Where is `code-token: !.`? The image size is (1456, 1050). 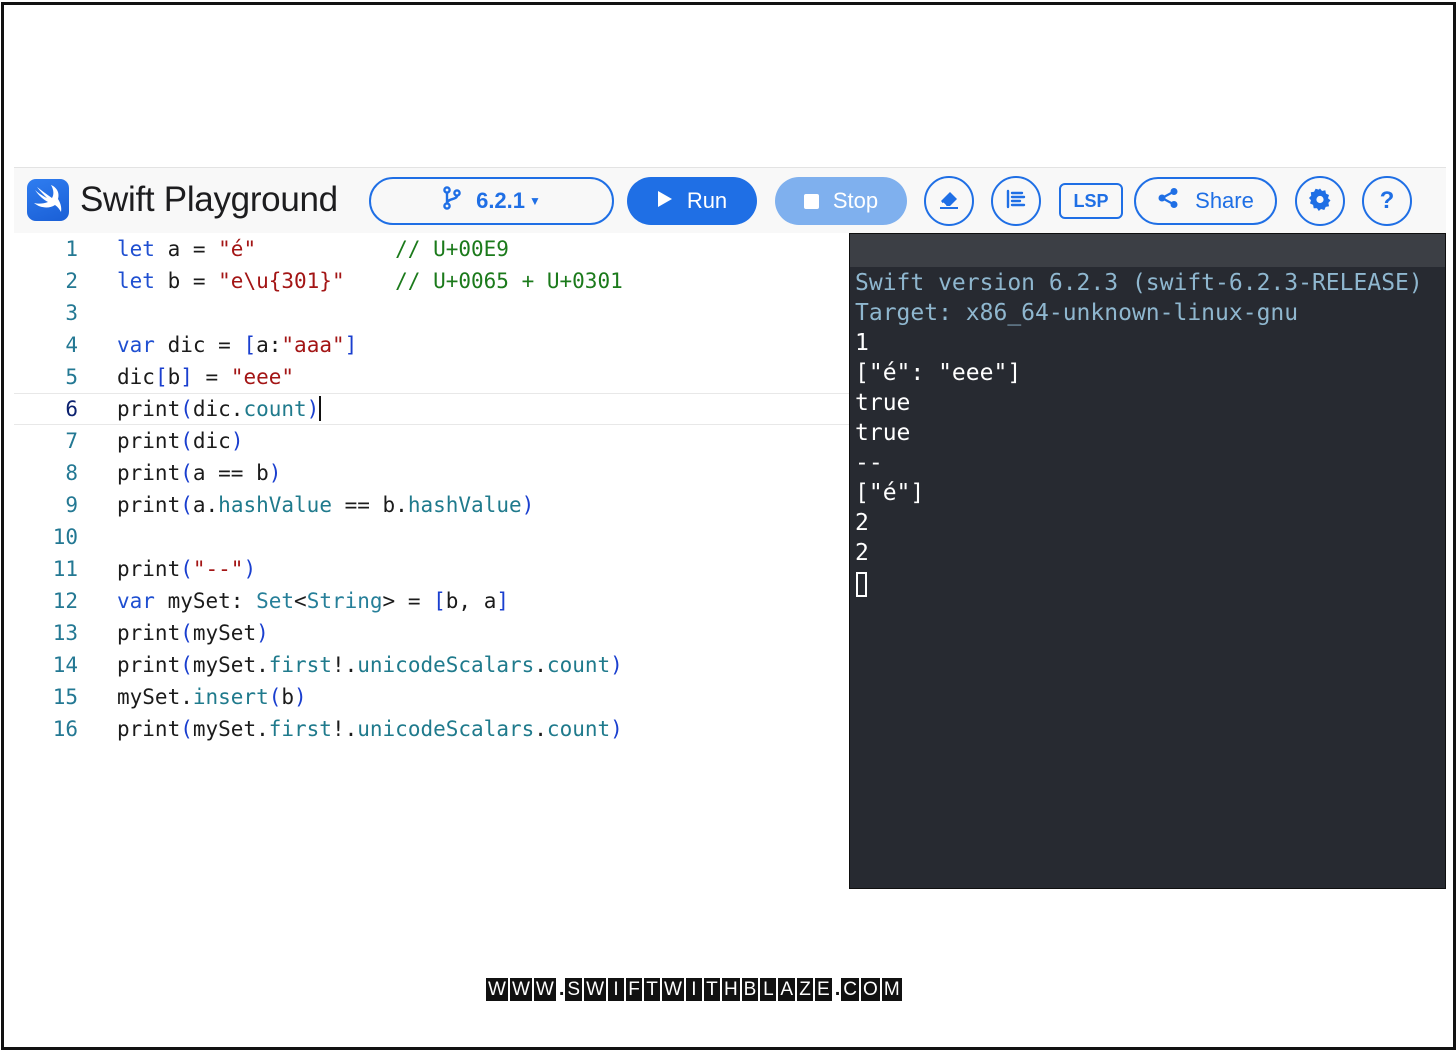 code-token: !. is located at coordinates (344, 665).